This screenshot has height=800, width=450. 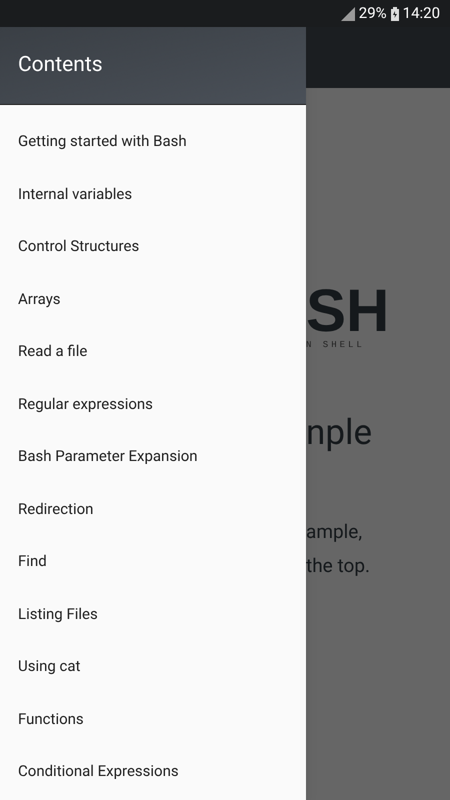 What do you see at coordinates (153, 298) in the screenshot?
I see `menu-item: Arrays` at bounding box center [153, 298].